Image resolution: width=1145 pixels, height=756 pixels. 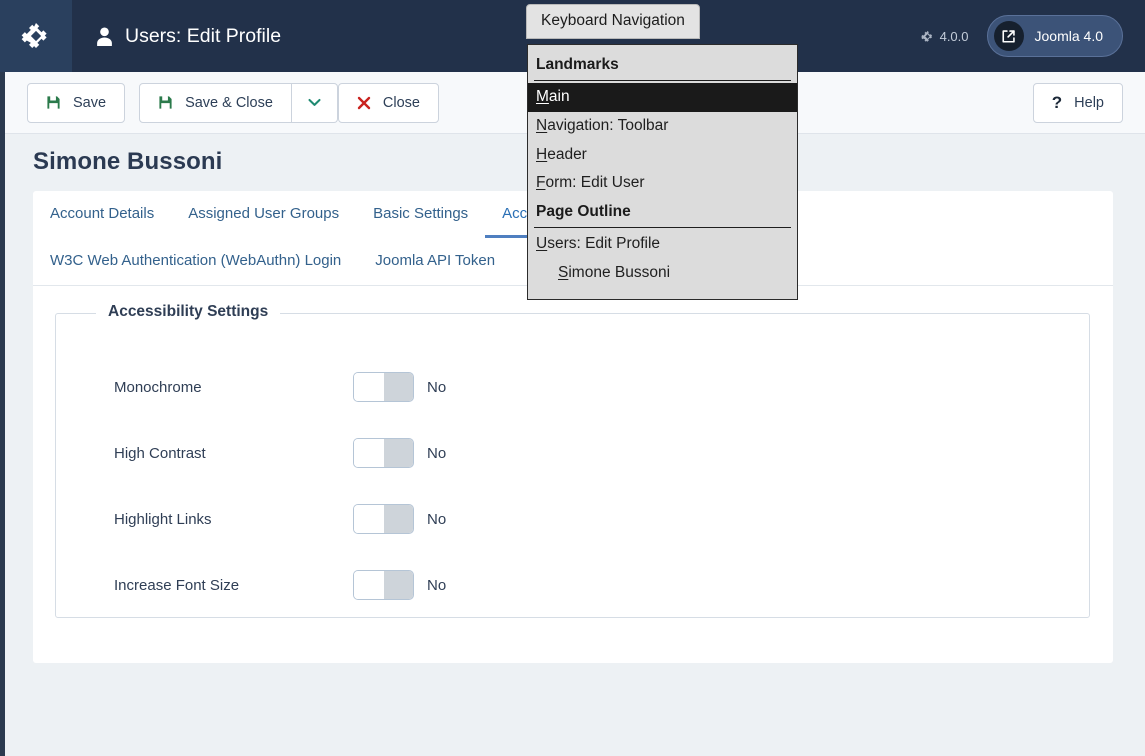 I want to click on kbd-accesskey: U, so click(x=542, y=244).